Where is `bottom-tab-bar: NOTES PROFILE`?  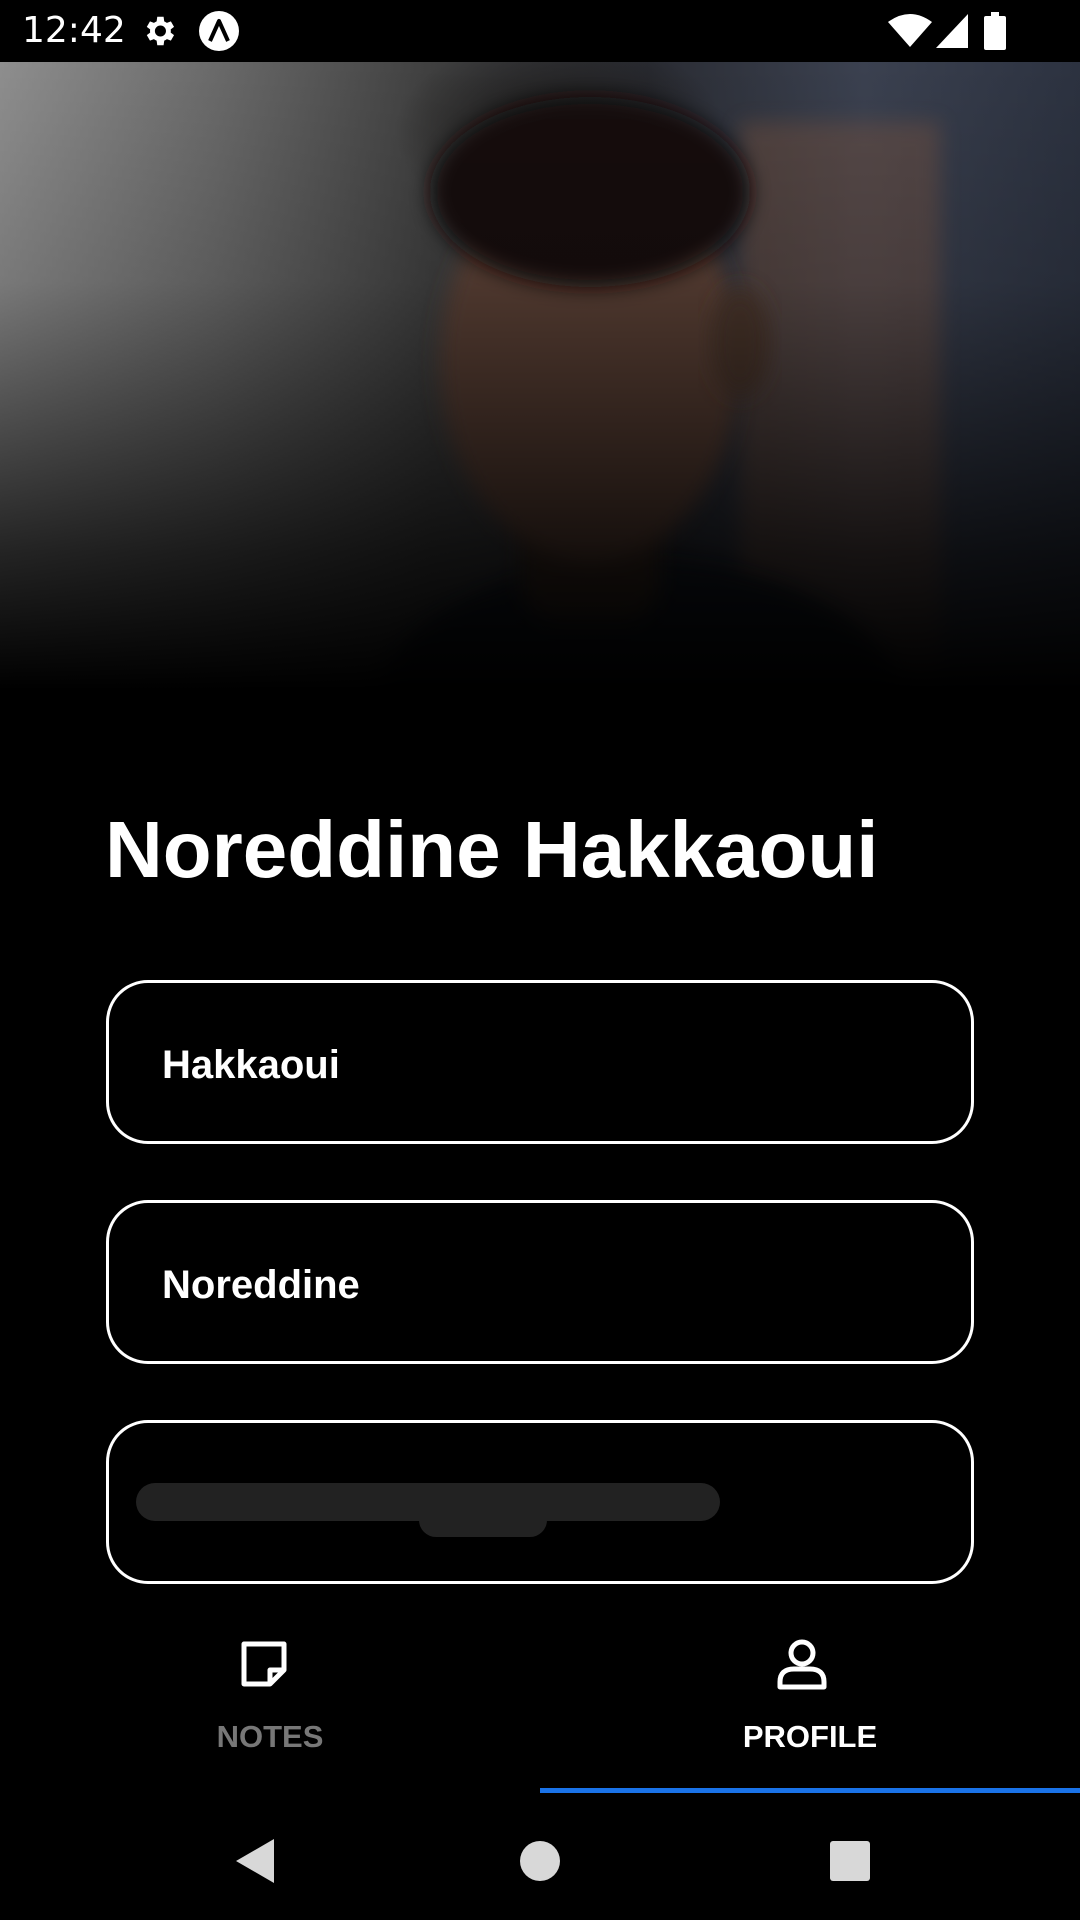 bottom-tab-bar: NOTES PROFILE is located at coordinates (540, 1700).